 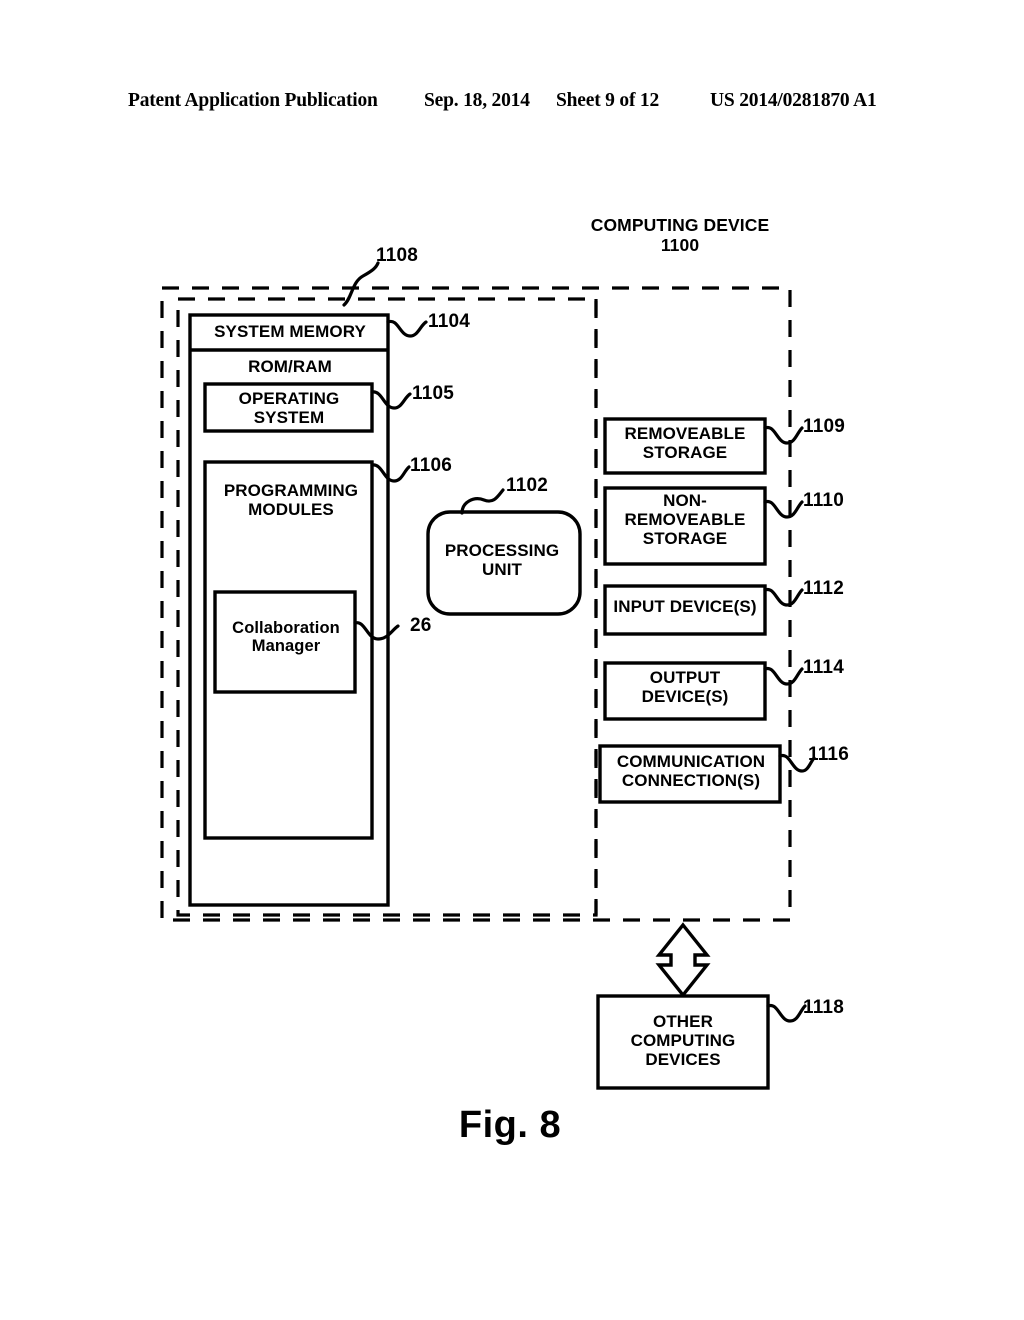 What do you see at coordinates (289, 408) in the screenshot?
I see `operating-system-label: OPERATING SYSTEM` at bounding box center [289, 408].